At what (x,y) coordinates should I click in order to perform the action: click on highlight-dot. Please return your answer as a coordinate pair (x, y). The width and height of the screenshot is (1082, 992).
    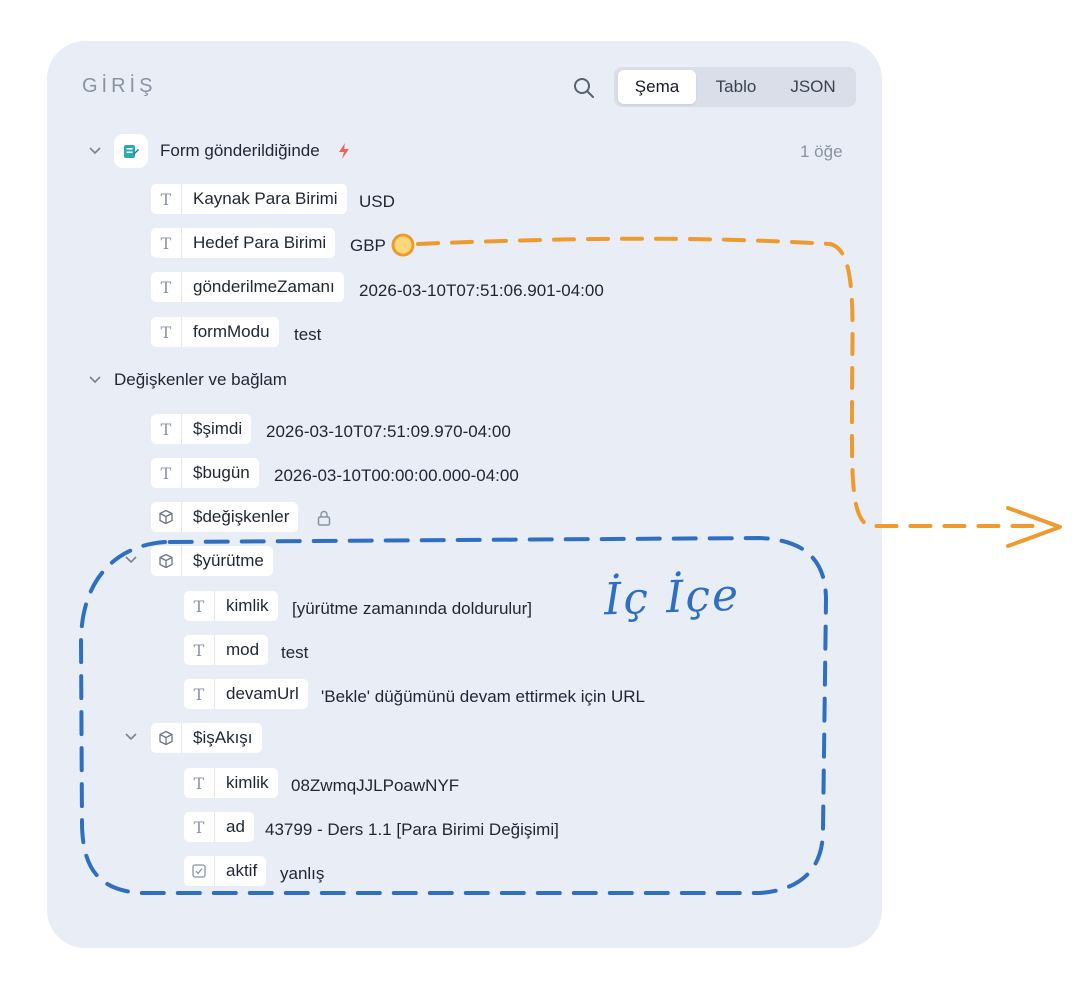
    Looking at the image, I should click on (403, 245).